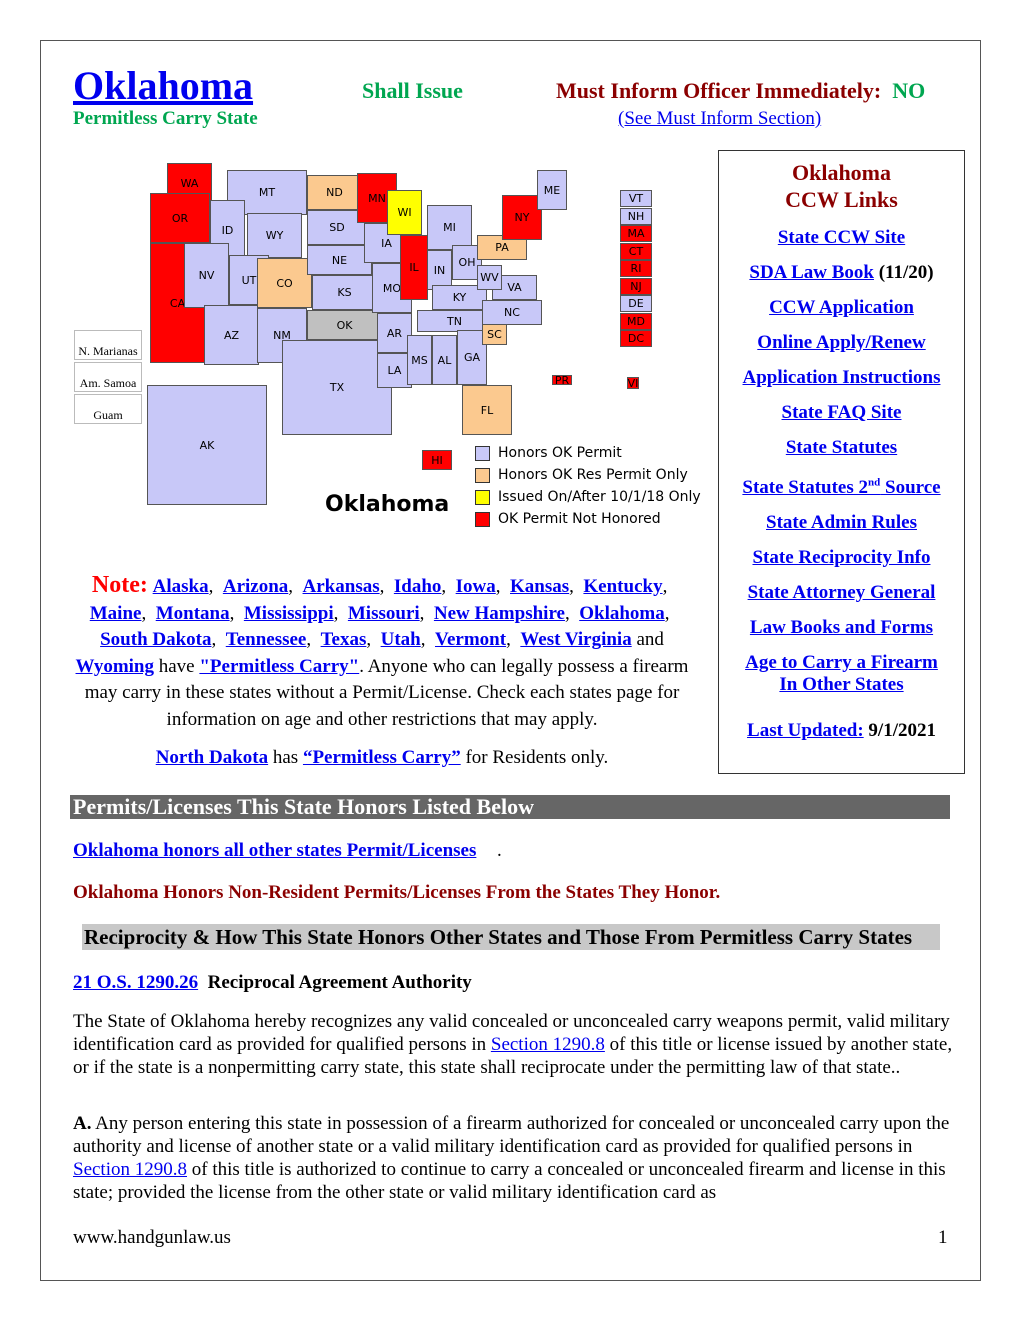 The image size is (1020, 1320). What do you see at coordinates (487, 410) in the screenshot?
I see `map-state-fl: FL` at bounding box center [487, 410].